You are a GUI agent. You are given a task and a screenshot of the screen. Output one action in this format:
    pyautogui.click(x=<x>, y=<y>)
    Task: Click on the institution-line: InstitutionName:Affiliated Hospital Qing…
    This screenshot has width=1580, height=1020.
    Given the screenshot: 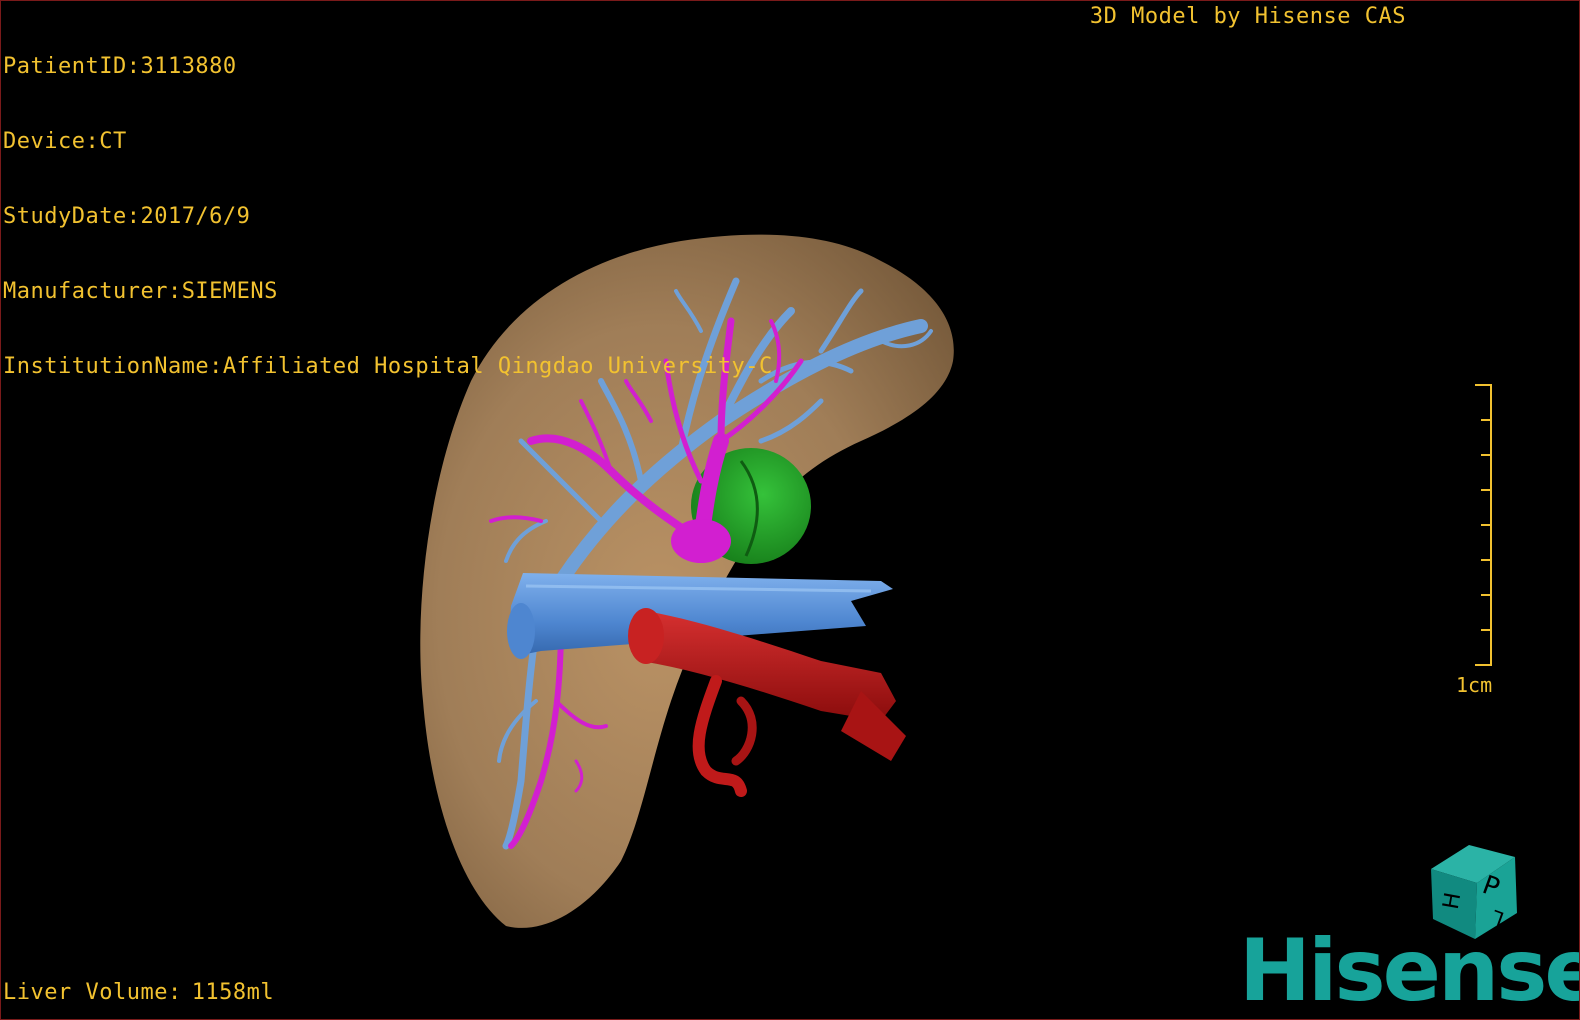 What is the action you would take?
    pyautogui.click(x=388, y=366)
    